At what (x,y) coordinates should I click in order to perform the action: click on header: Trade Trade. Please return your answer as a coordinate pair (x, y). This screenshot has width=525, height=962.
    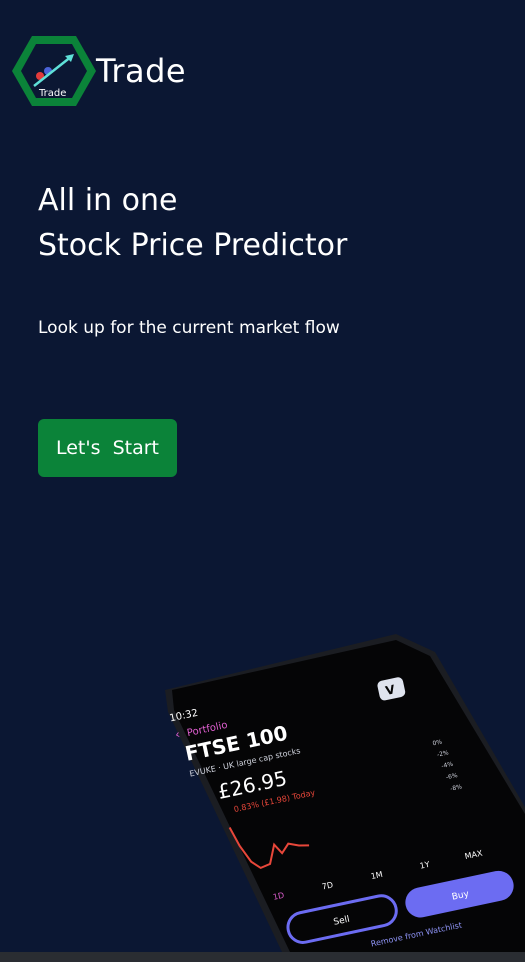
    Looking at the image, I should click on (98, 71).